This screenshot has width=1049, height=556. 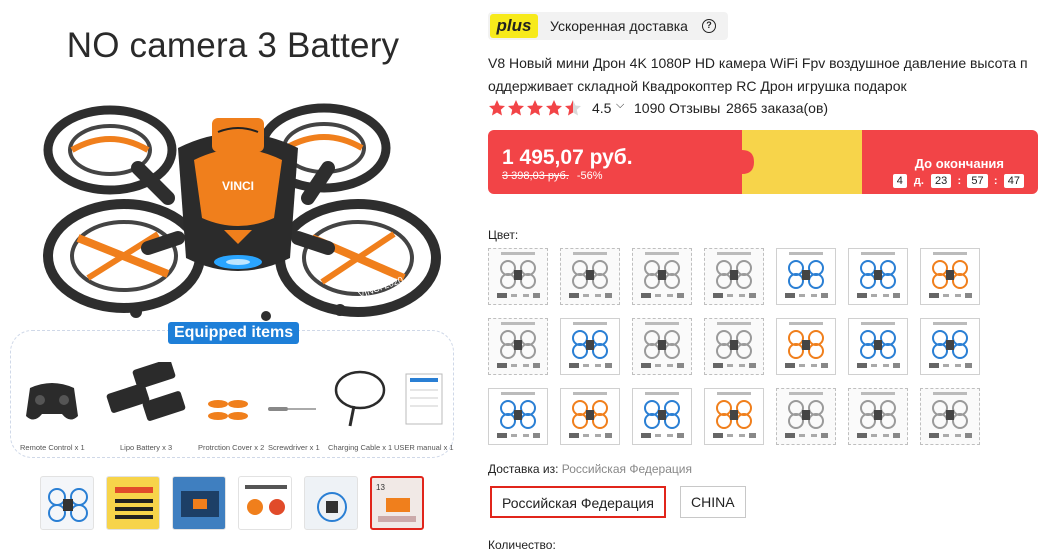 I want to click on rating-value: 4.5, so click(x=601, y=108).